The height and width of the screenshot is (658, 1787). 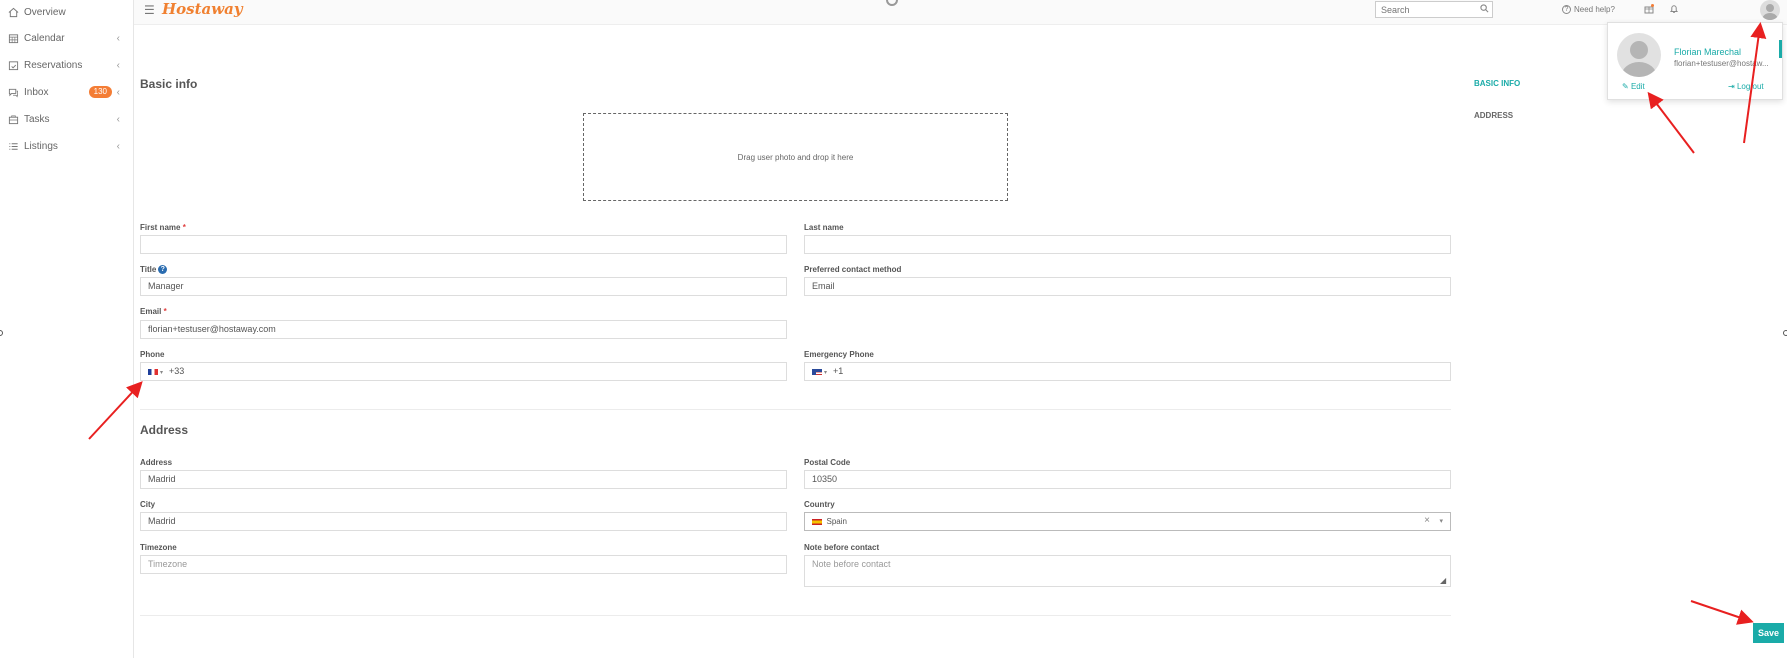 What do you see at coordinates (13, 146) in the screenshot?
I see `listings-icon` at bounding box center [13, 146].